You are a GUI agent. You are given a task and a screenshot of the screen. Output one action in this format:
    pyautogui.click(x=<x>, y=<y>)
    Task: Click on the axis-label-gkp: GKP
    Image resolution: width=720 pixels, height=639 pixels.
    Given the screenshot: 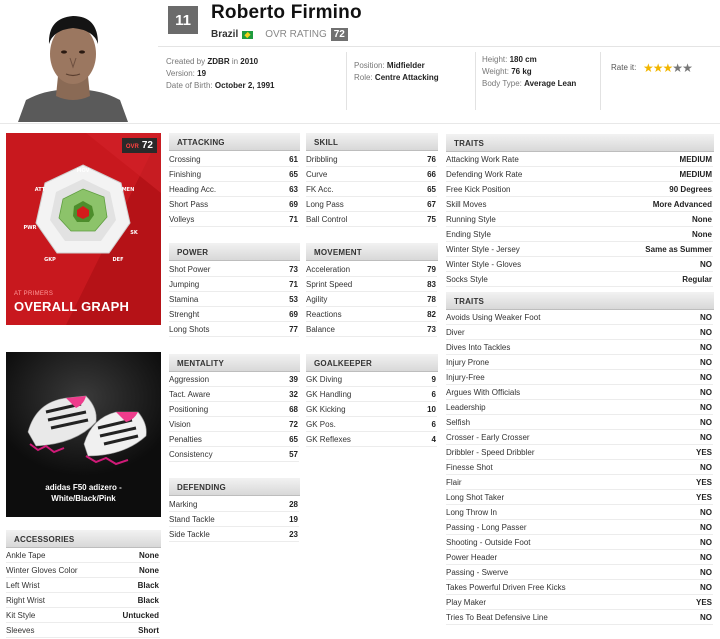 What is the action you would take?
    pyautogui.click(x=50, y=260)
    